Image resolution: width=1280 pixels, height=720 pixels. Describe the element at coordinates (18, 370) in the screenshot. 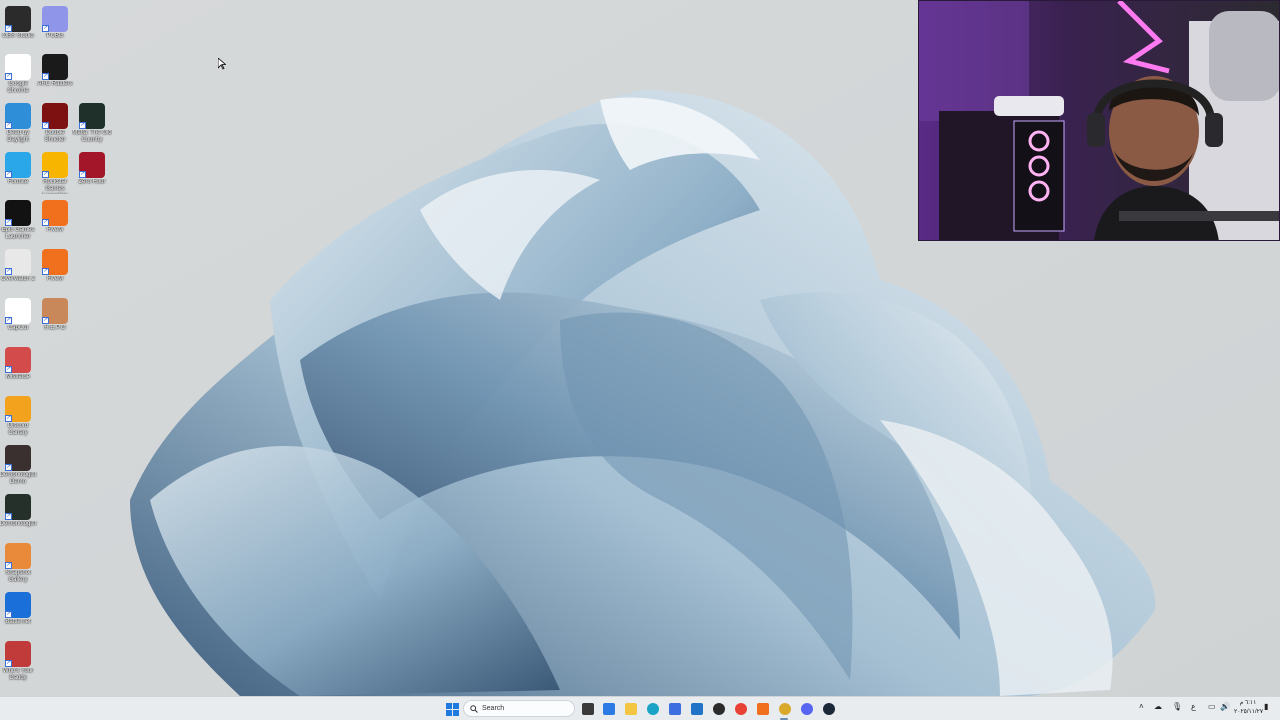

I see `desktop-shortcut: ↗ Mistletoe` at that location.